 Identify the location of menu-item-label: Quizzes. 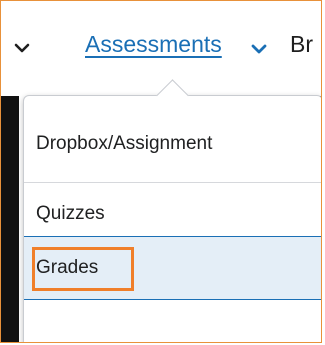
(70, 213).